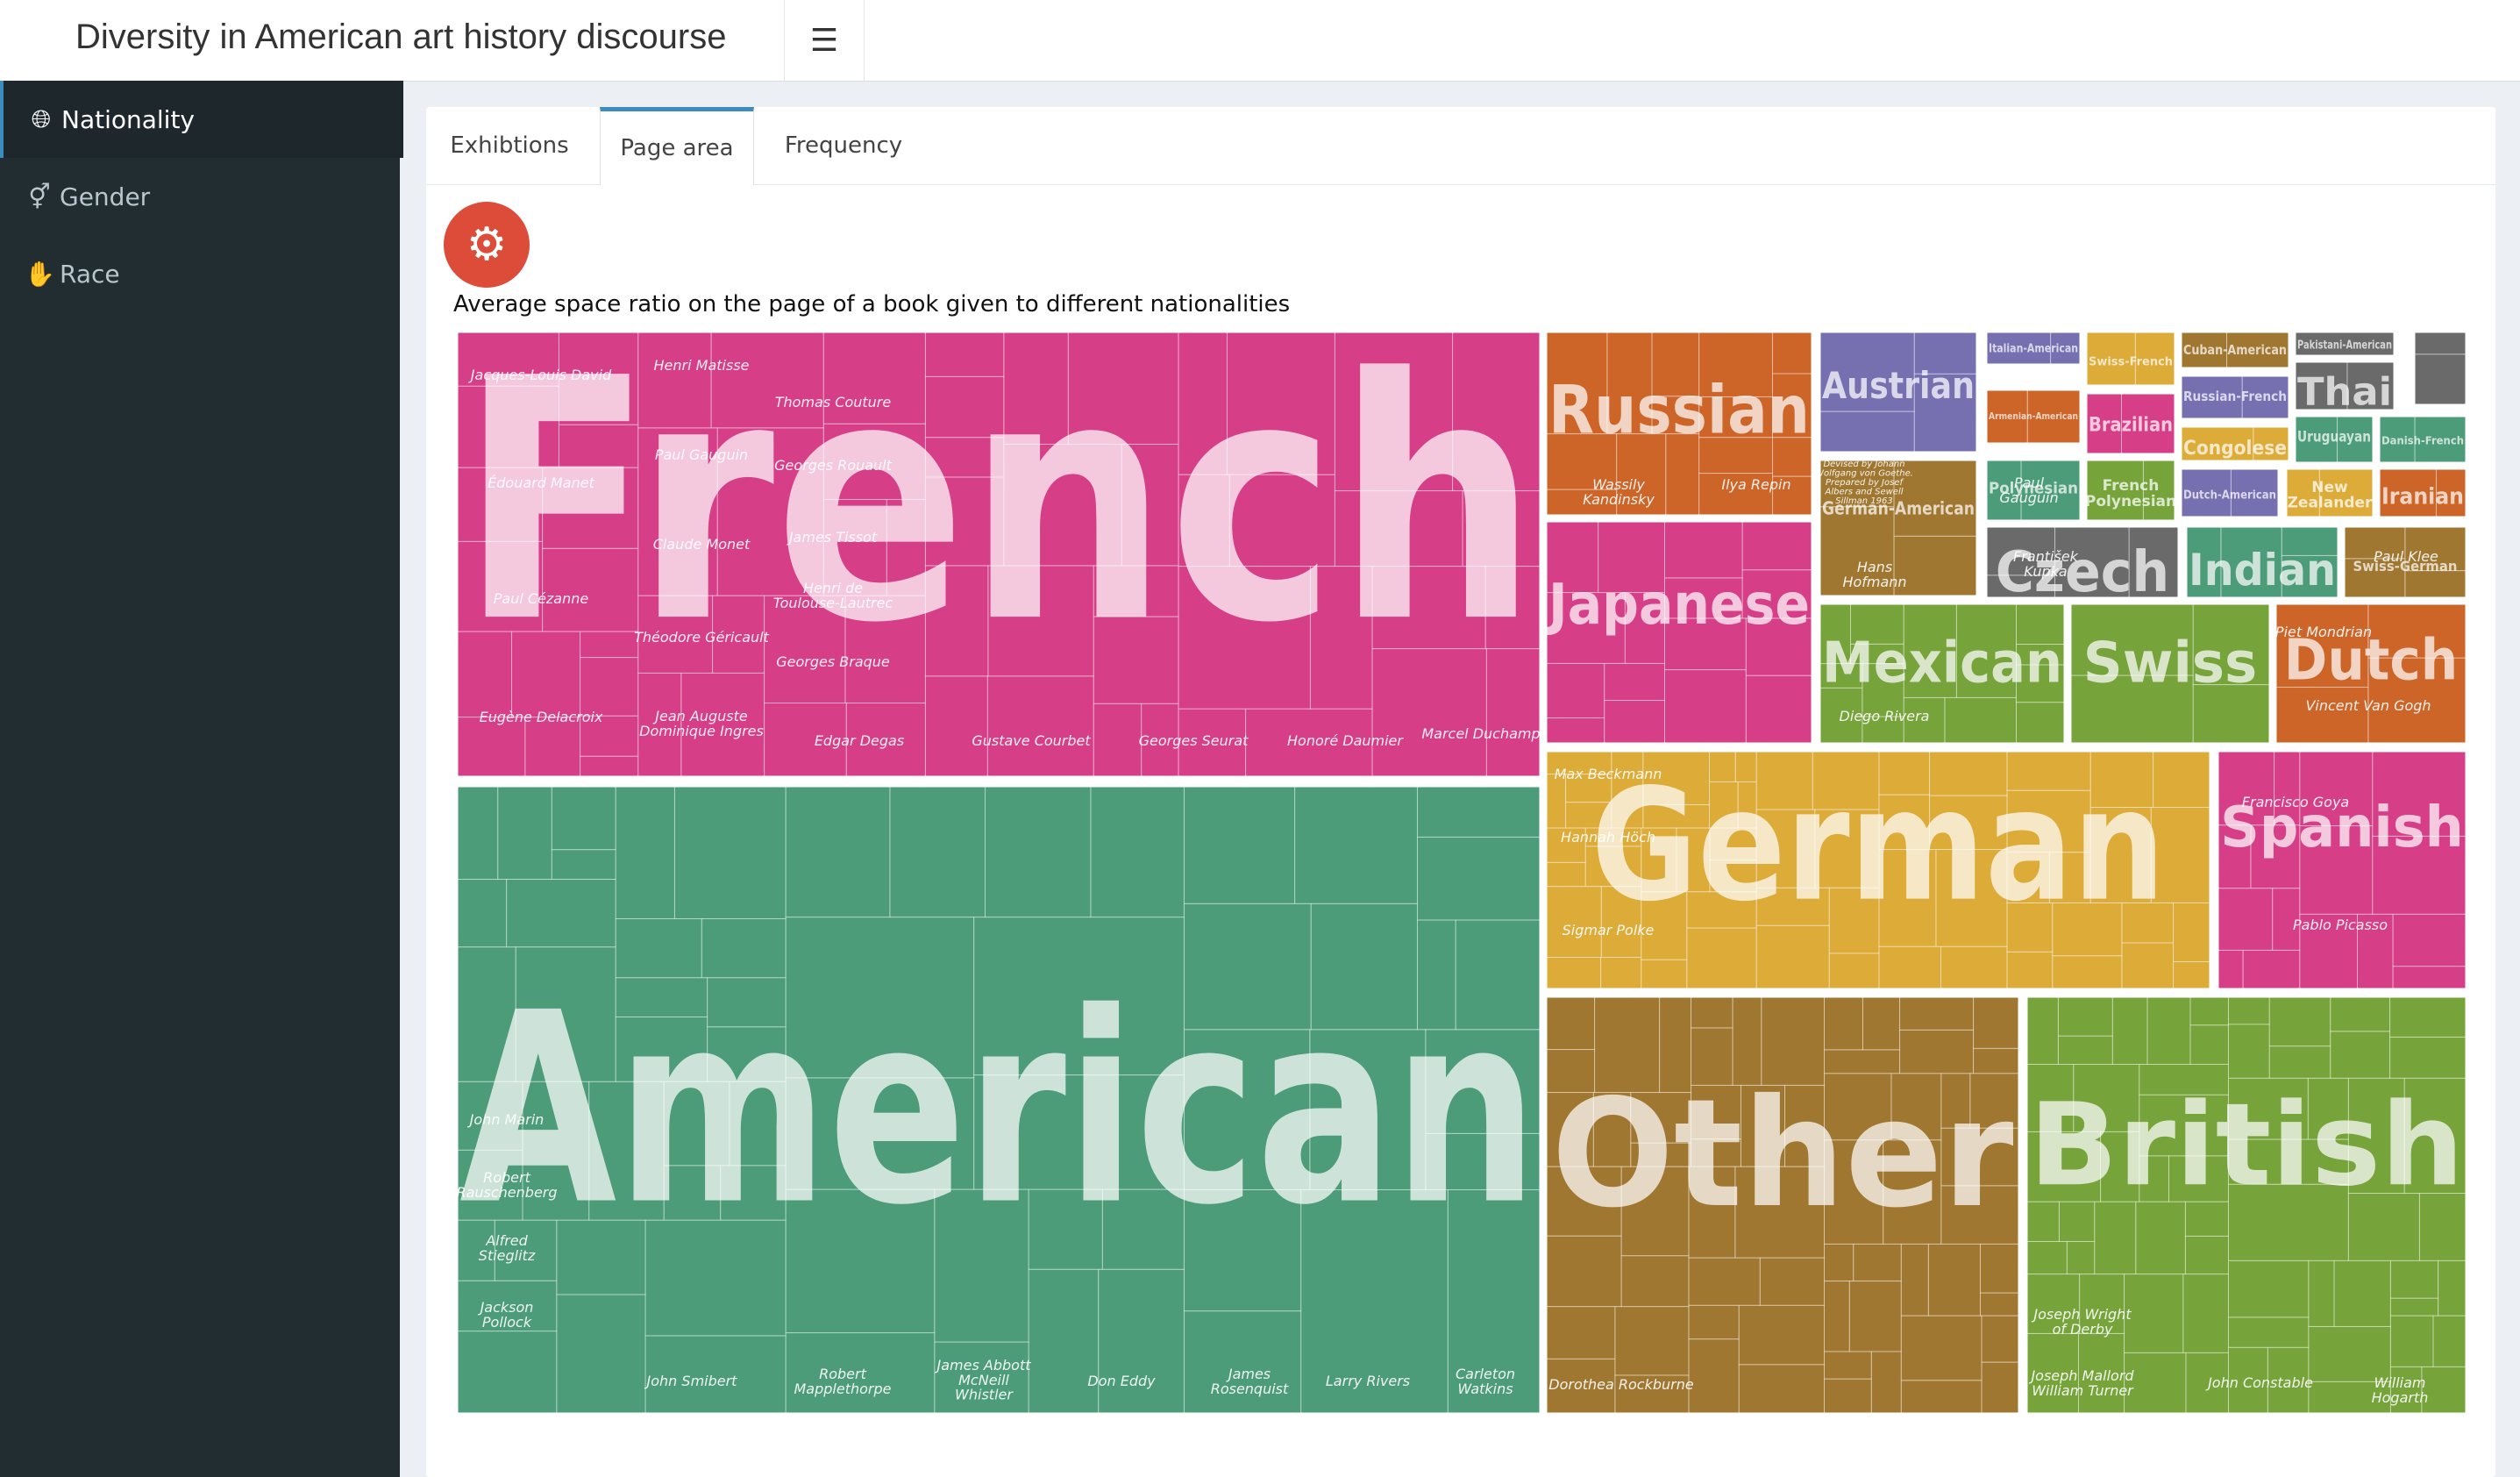 The width and height of the screenshot is (2520, 1477). I want to click on treemap-cell-danish-french: Danish-French, so click(2422, 439).